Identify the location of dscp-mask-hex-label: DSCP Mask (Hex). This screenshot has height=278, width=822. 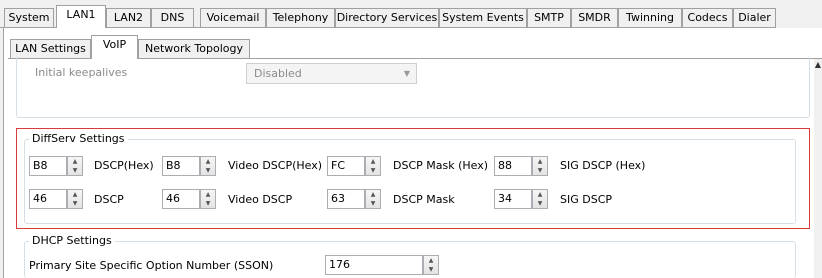
(441, 165).